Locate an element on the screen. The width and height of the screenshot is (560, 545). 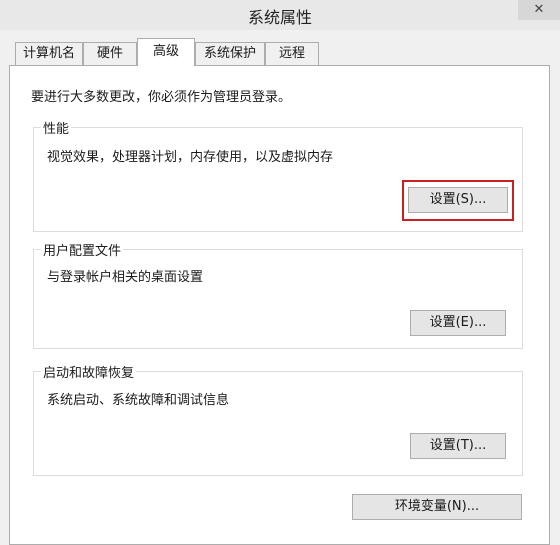
close-button: ✕ is located at coordinates (539, 10).